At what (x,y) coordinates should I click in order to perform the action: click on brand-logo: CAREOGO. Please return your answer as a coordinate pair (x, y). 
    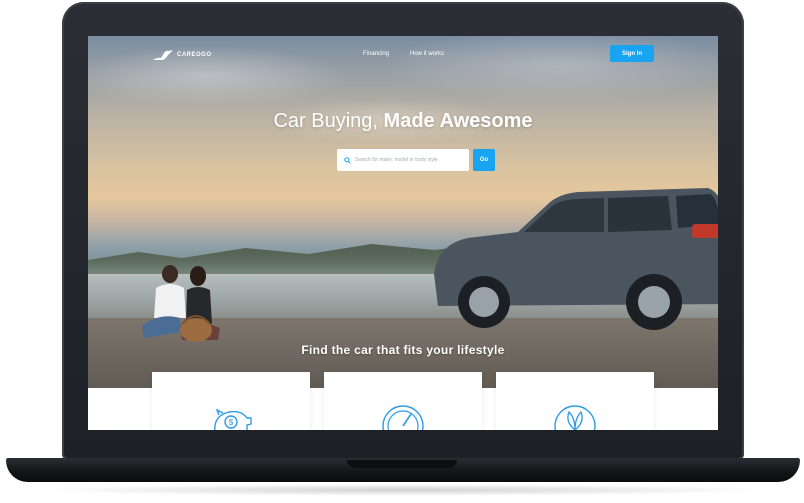
    Looking at the image, I should click on (182, 55).